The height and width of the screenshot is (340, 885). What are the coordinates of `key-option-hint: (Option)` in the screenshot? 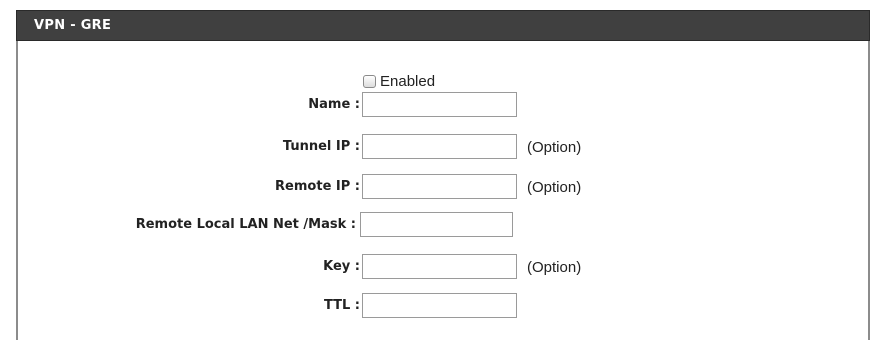 It's located at (554, 267).